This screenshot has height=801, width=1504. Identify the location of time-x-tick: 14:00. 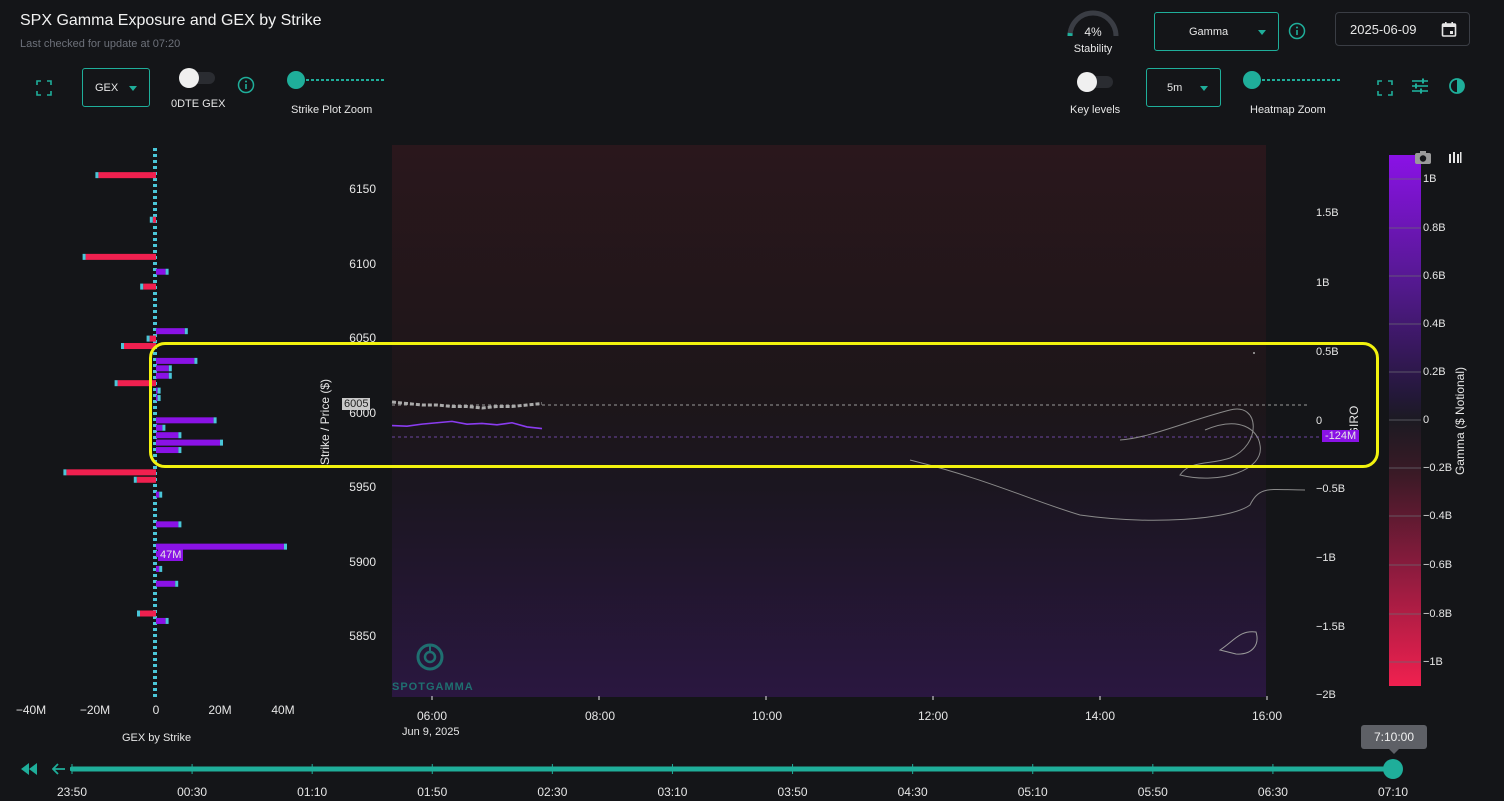
(1100, 716).